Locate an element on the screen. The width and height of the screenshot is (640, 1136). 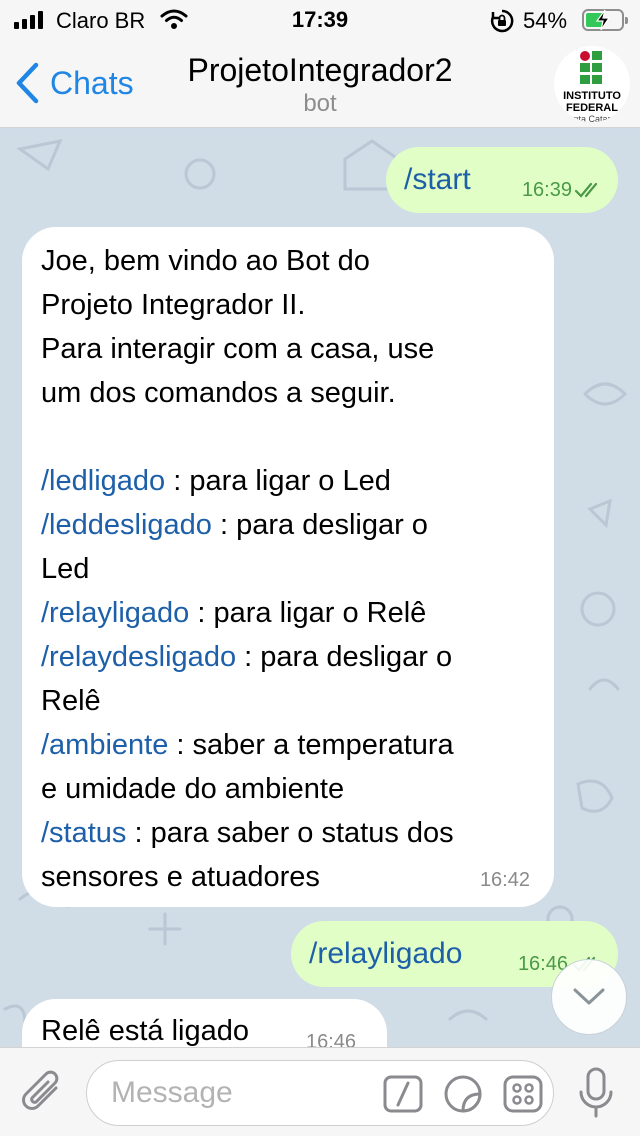
message-time: 16:39 is located at coordinates (546, 190).